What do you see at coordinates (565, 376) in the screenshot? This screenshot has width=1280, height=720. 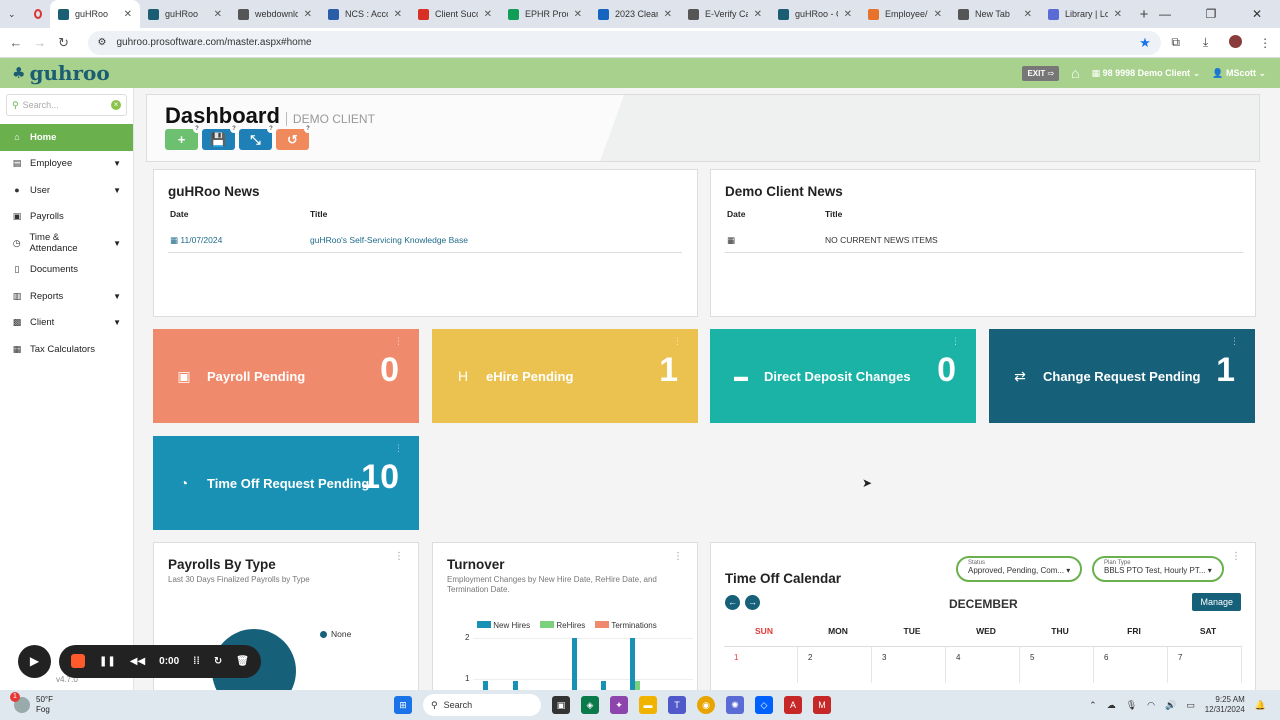 I see `stat-tile: HeHire Pending 1 ⋮` at bounding box center [565, 376].